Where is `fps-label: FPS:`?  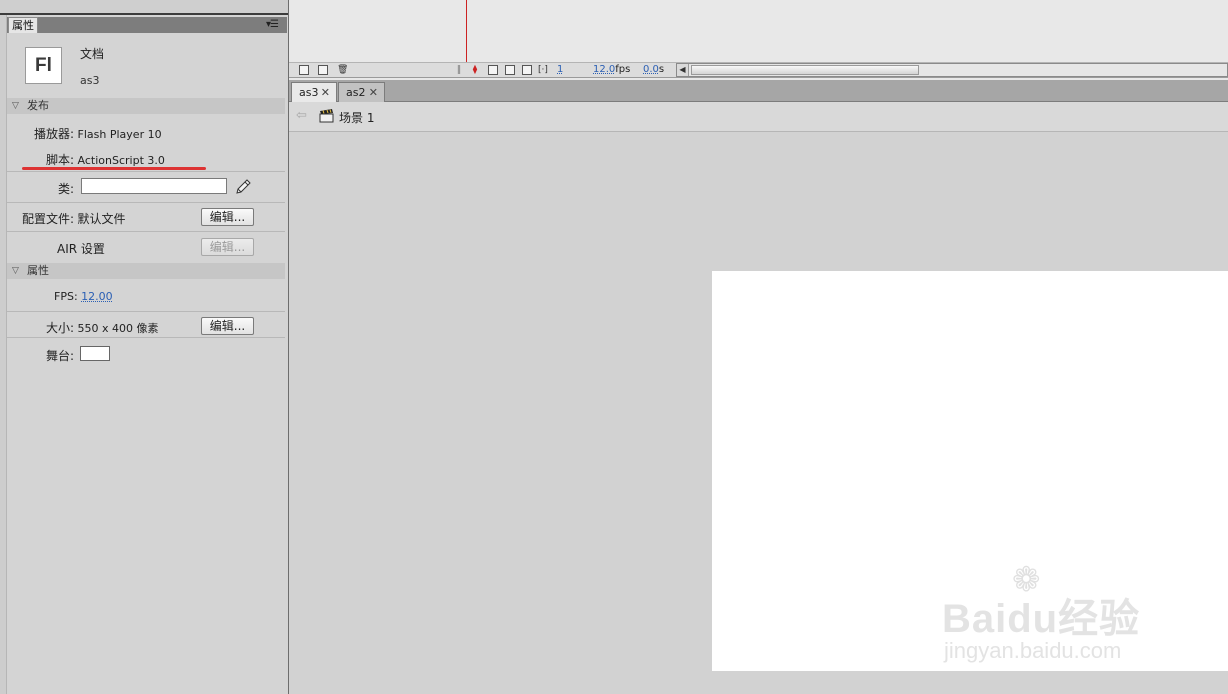
fps-label: FPS: is located at coordinates (66, 296).